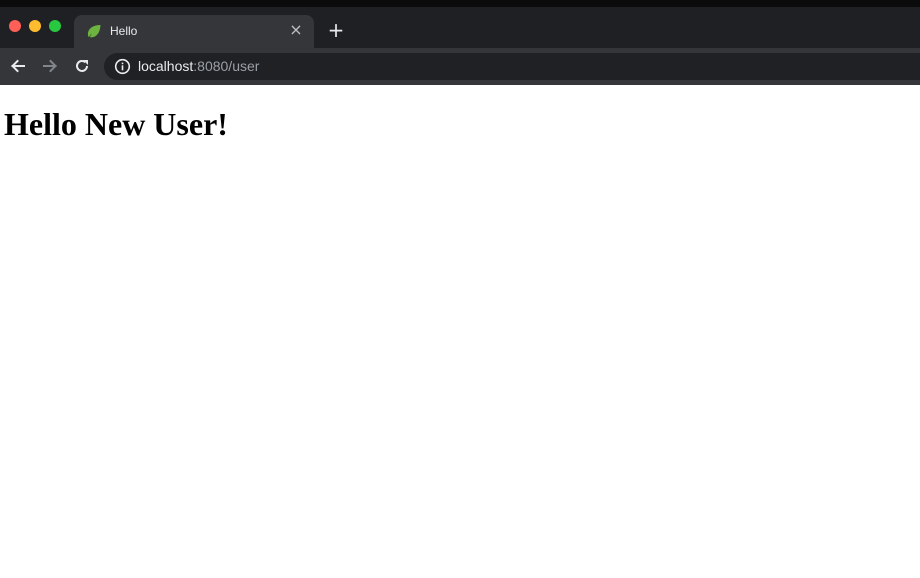 The image size is (920, 578). What do you see at coordinates (460, 27) in the screenshot?
I see `browser-tab-strip: Hello × +` at bounding box center [460, 27].